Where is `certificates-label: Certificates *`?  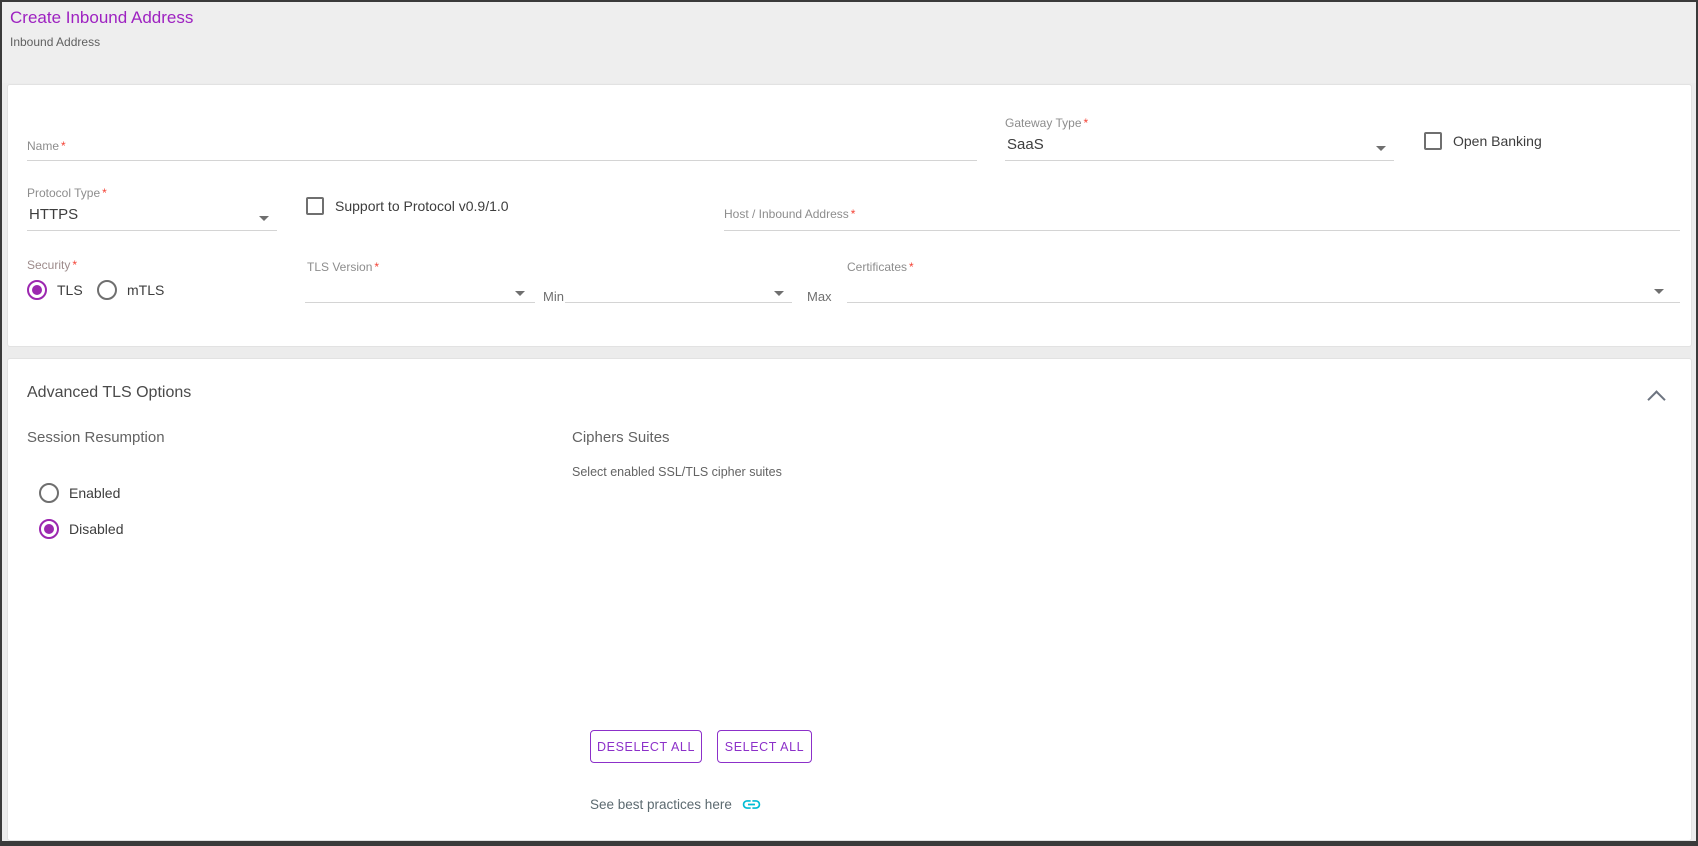
certificates-label: Certificates * is located at coordinates (880, 267).